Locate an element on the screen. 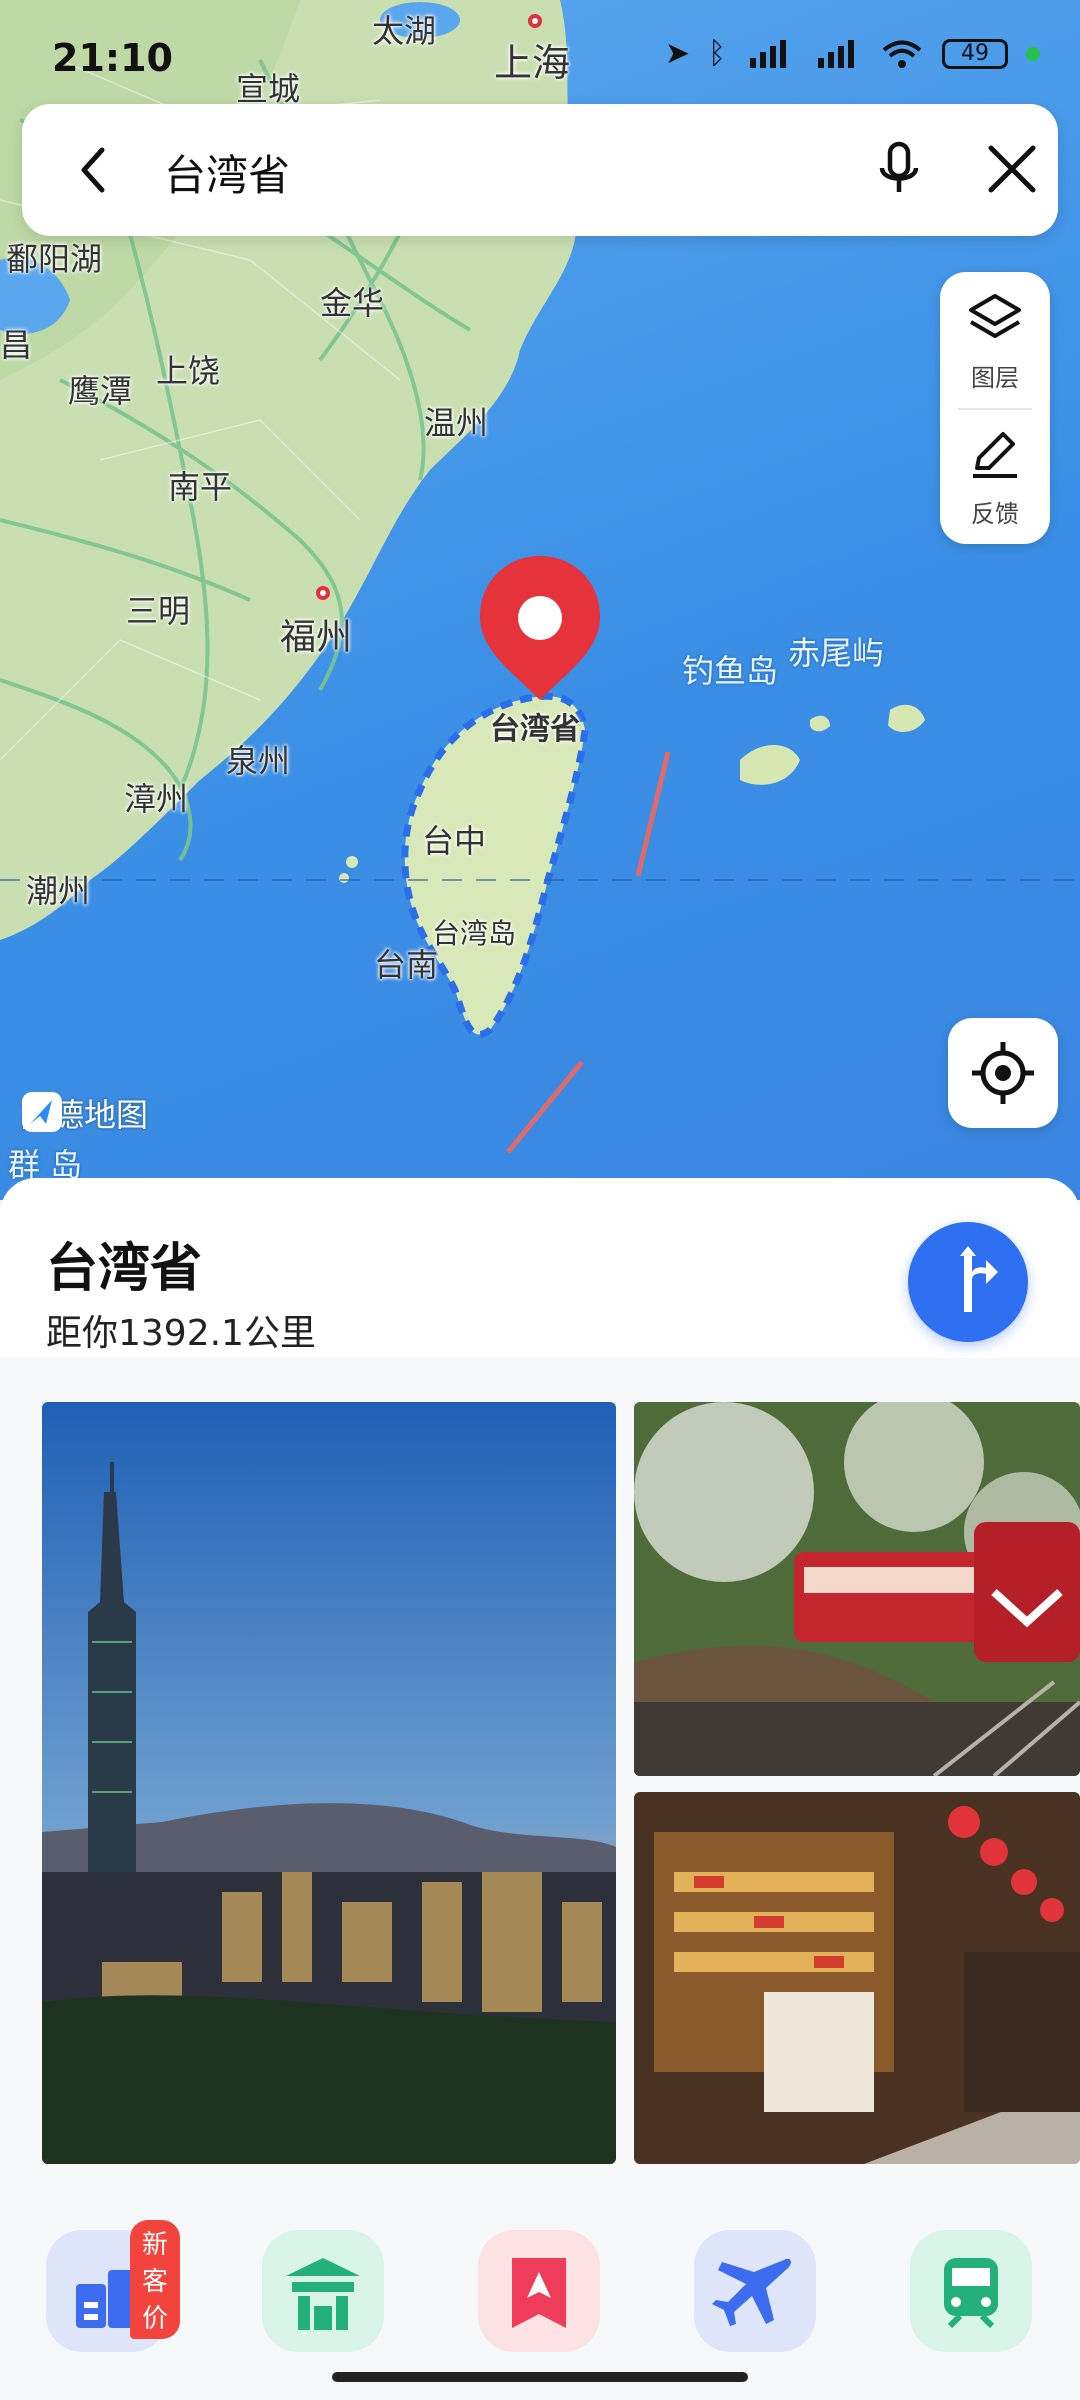  quick-links: 新客价 is located at coordinates (540, 2290).